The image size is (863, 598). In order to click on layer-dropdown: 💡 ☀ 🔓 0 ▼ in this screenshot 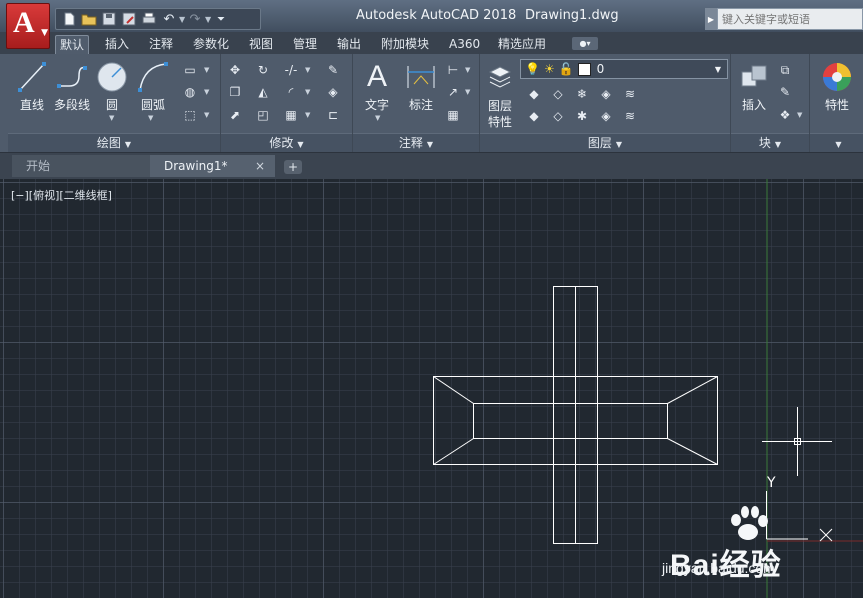, I will do `click(624, 69)`.